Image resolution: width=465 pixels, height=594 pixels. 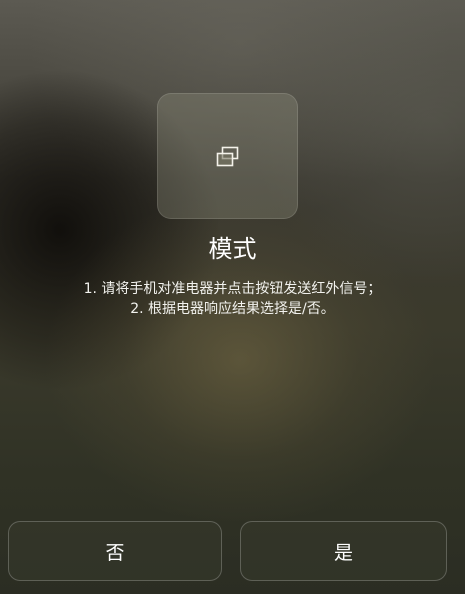 What do you see at coordinates (232, 309) in the screenshot?
I see `instruction-line-2: 2. 根据电器响应结果选择是/否。` at bounding box center [232, 309].